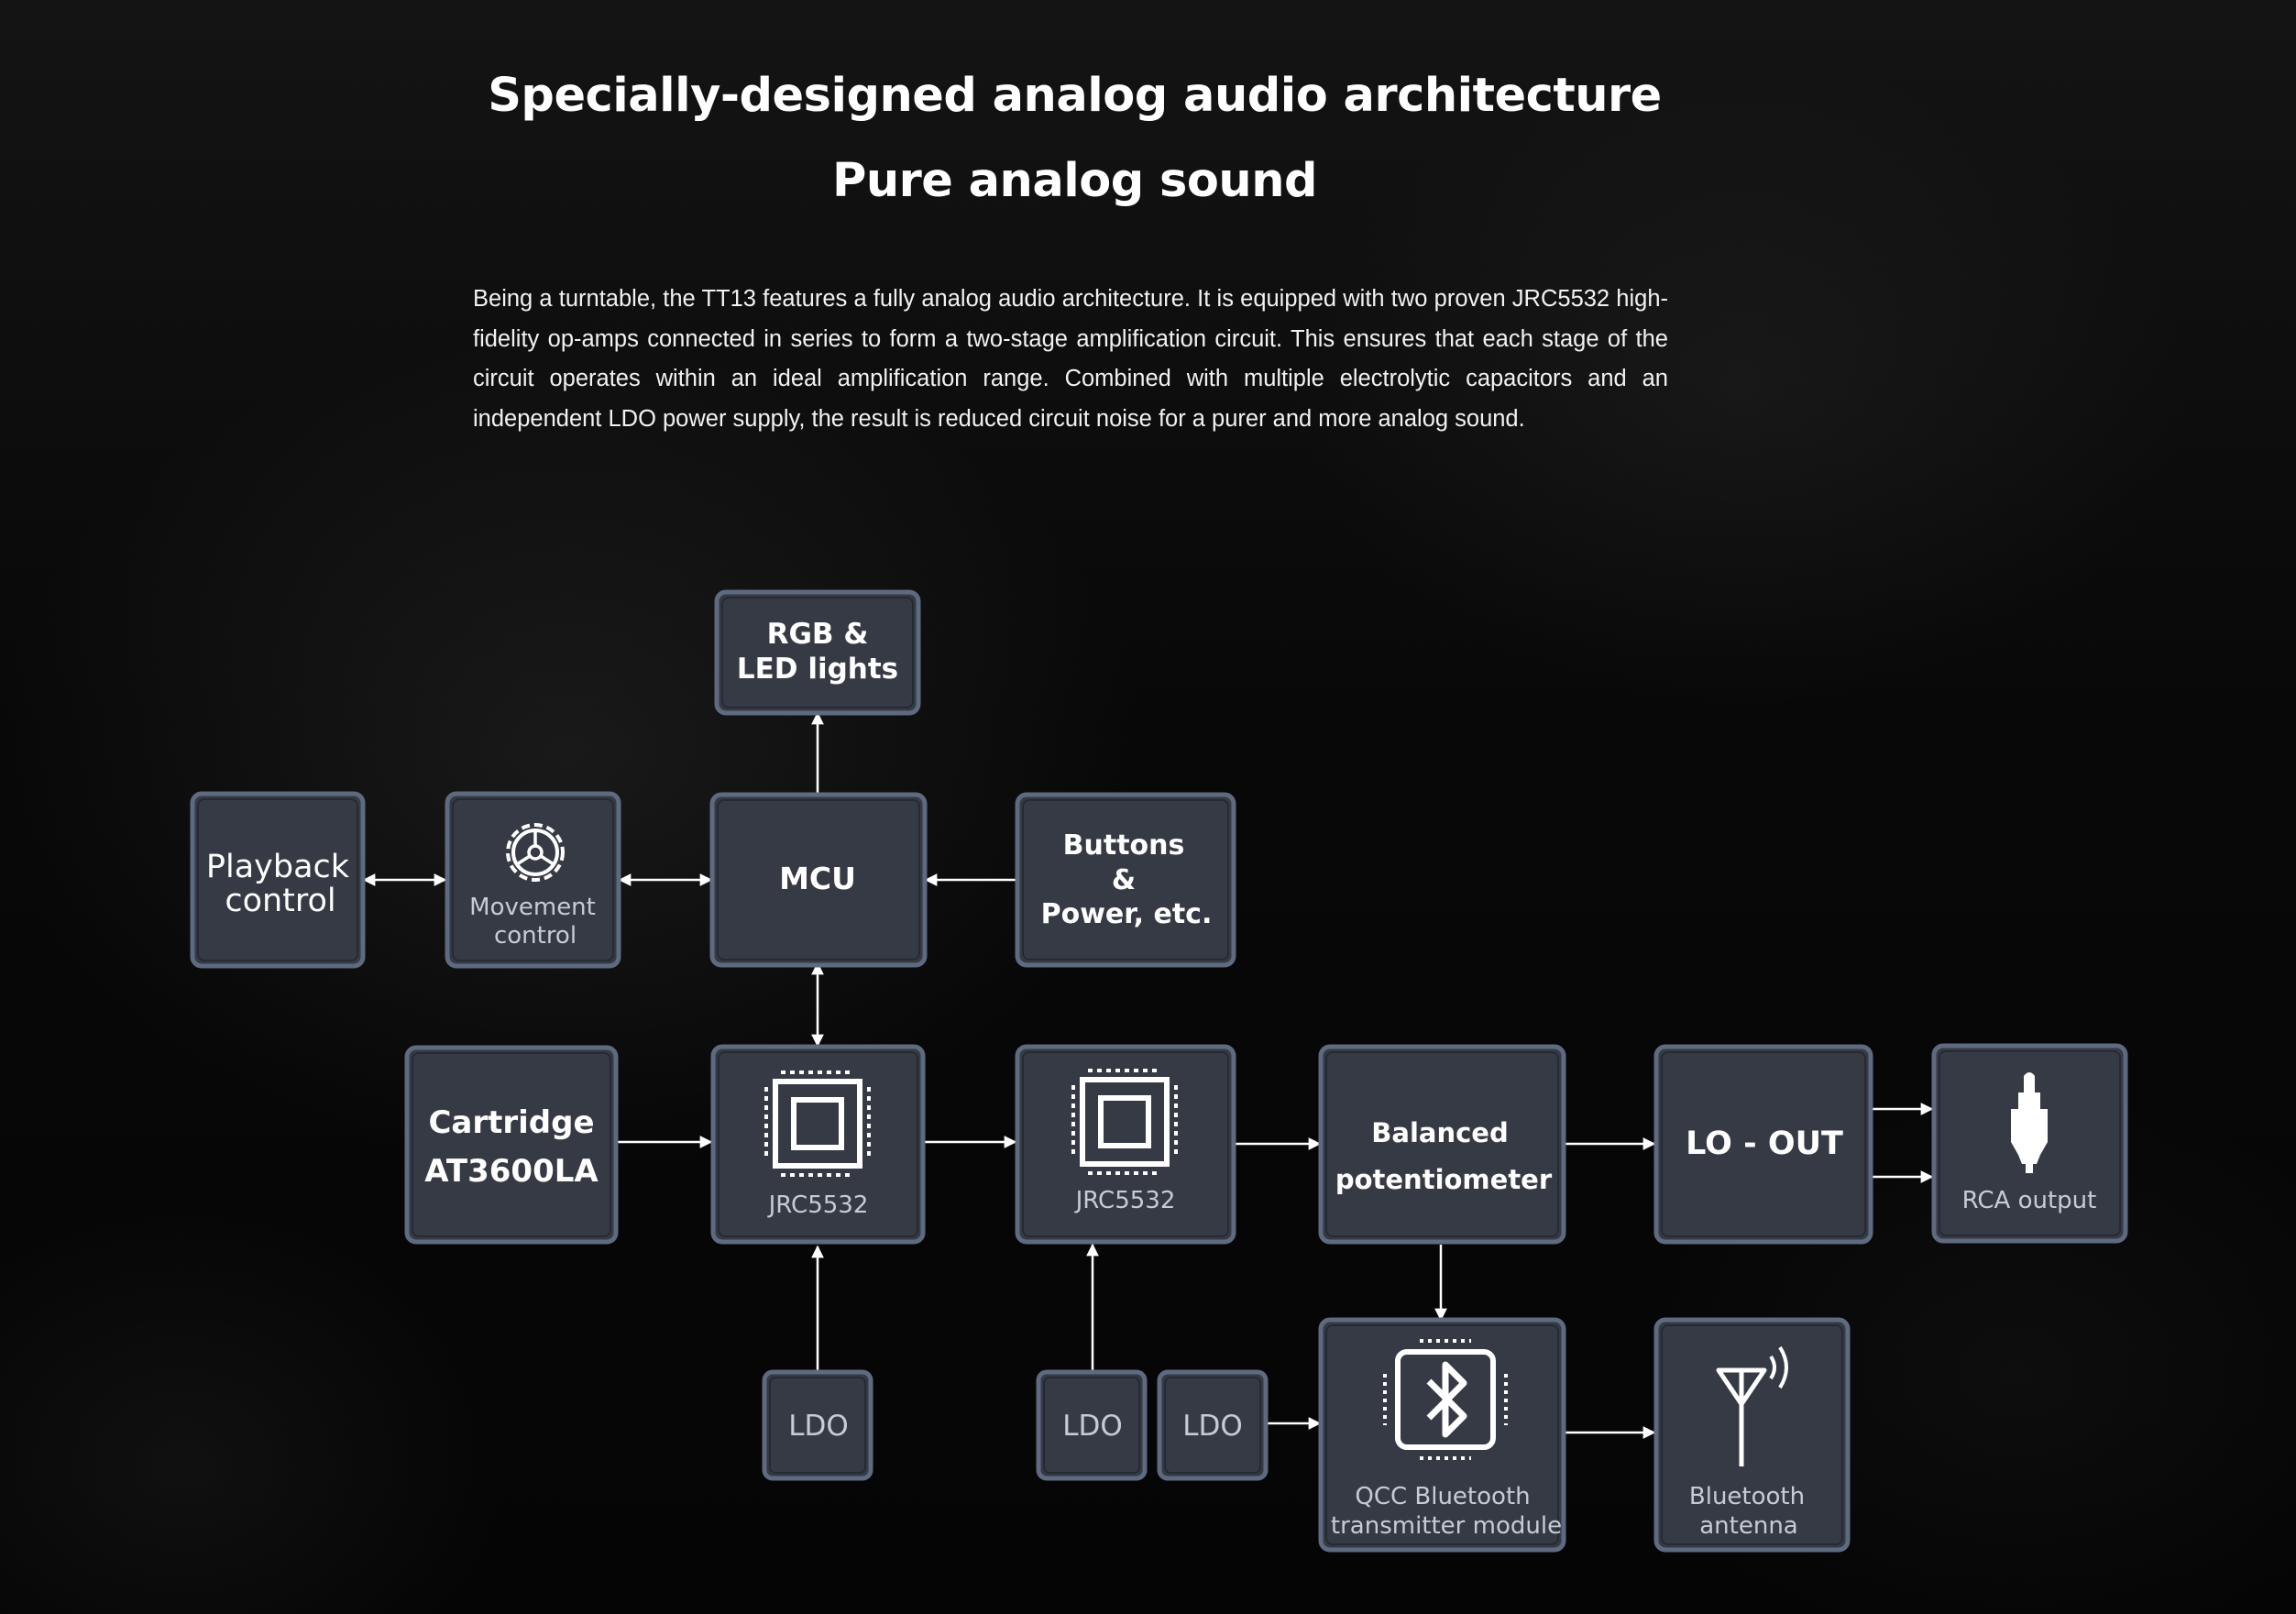 The image size is (2296, 1614). Describe the element at coordinates (1444, 1180) in the screenshot. I see `node-balanced-line-2: potentiometer` at that location.